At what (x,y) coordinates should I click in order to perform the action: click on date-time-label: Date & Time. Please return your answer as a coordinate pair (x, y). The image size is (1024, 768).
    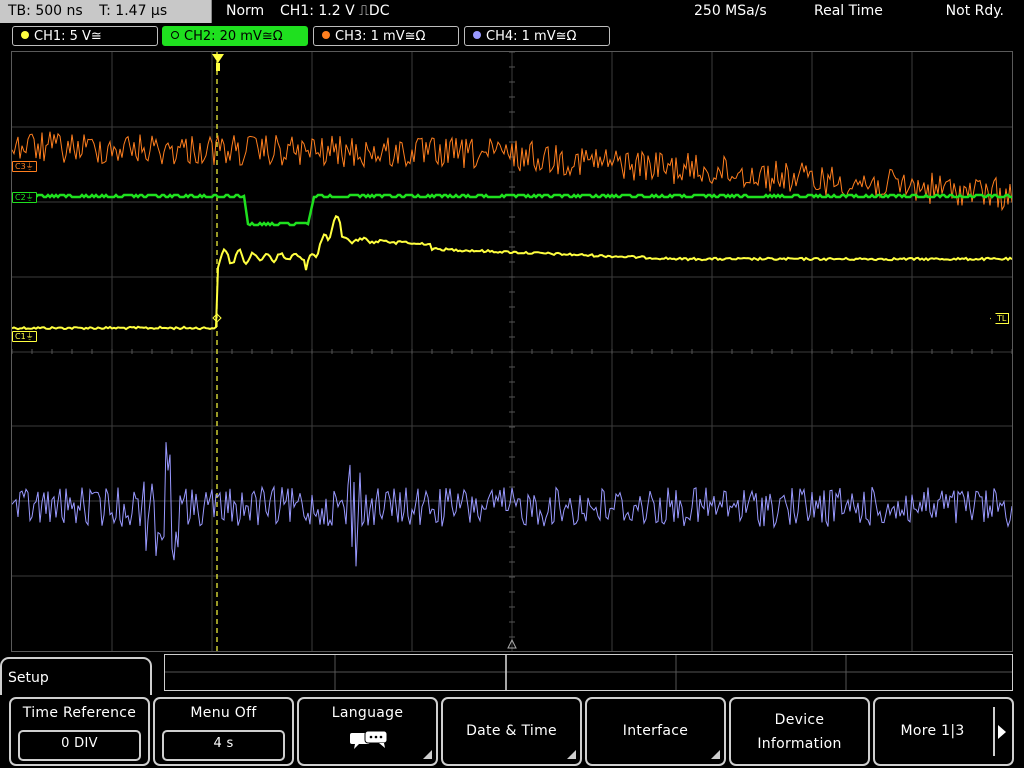
    Looking at the image, I should click on (511, 731).